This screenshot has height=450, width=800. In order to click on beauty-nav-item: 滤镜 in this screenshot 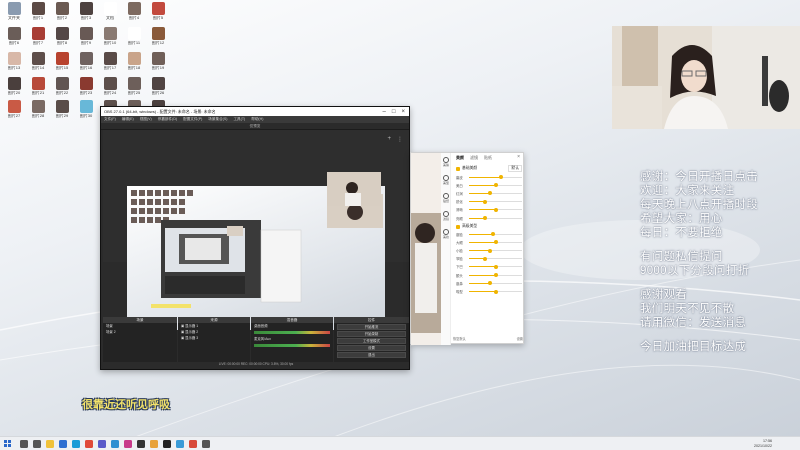, I will do `click(446, 216)`.